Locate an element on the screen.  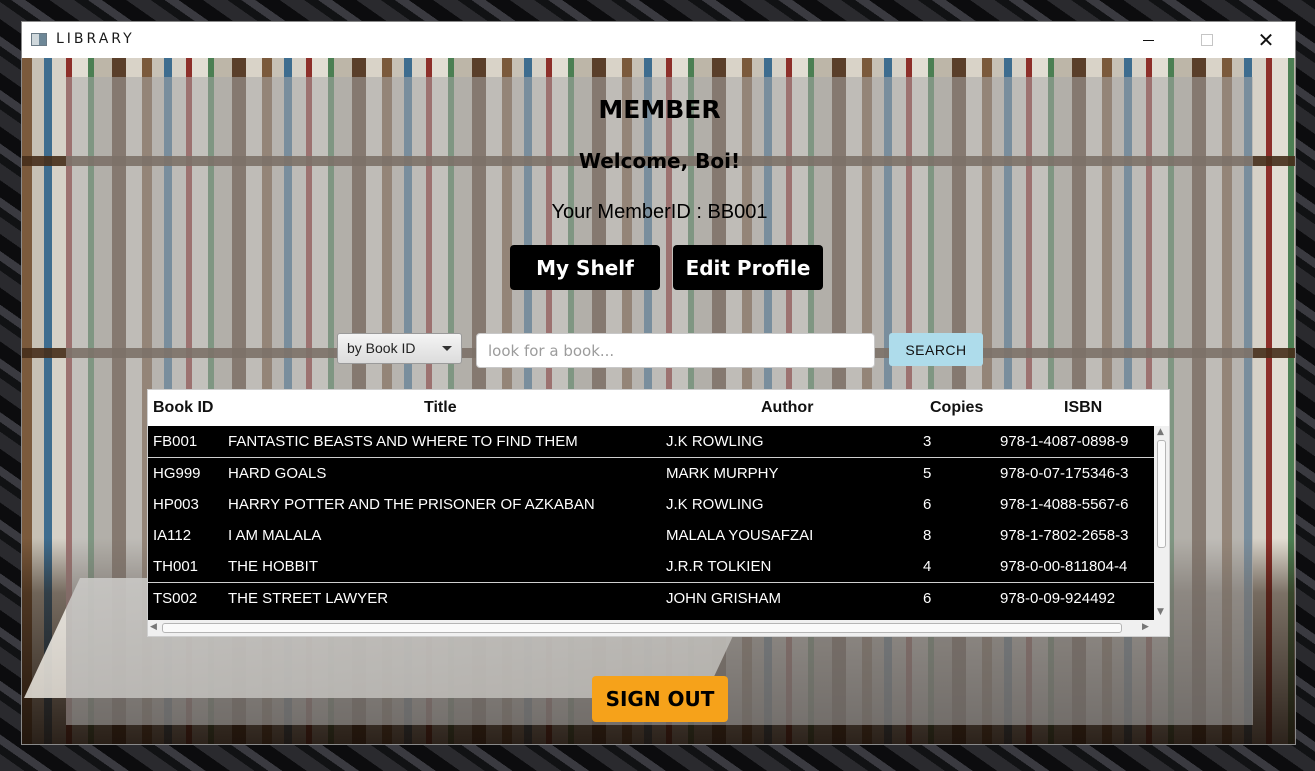
cell-title: I AM MALALA is located at coordinates (275, 535).